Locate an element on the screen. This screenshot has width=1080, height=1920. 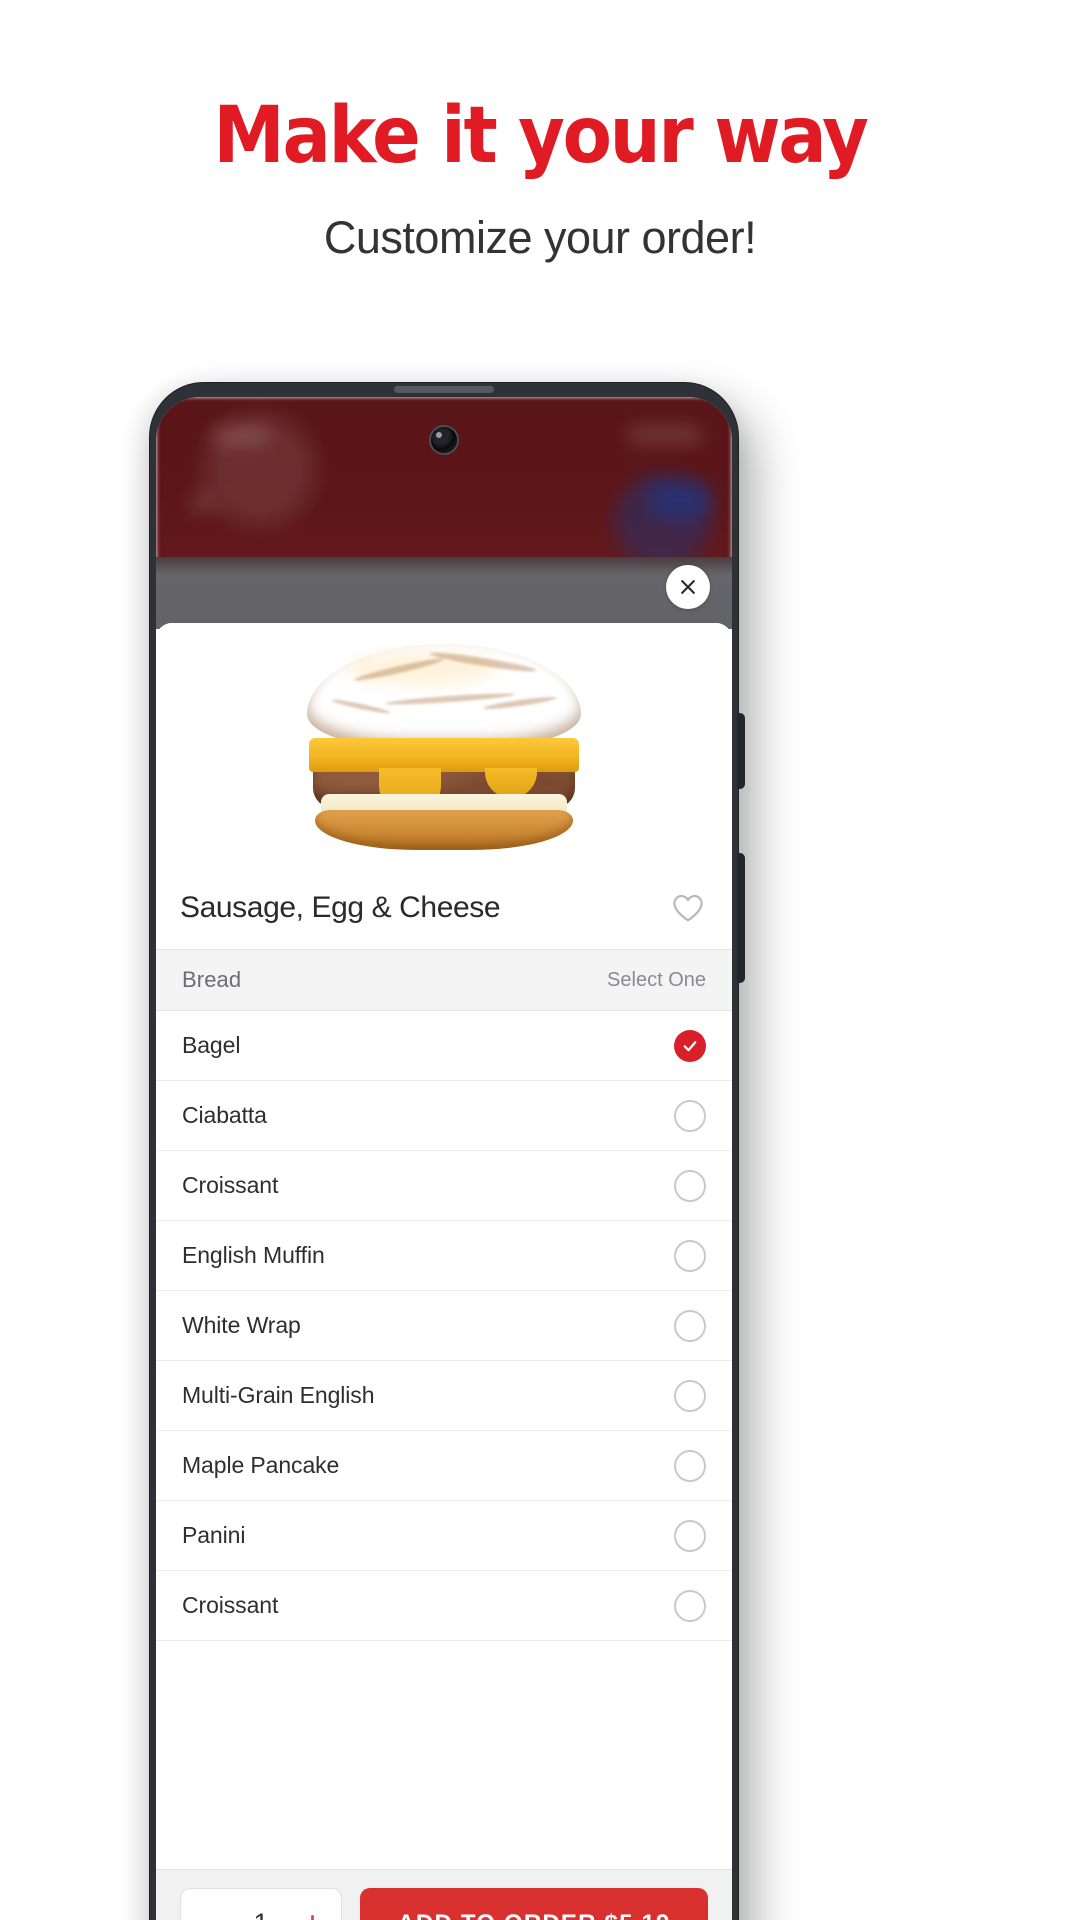
cheese-slice is located at coordinates (444, 777).